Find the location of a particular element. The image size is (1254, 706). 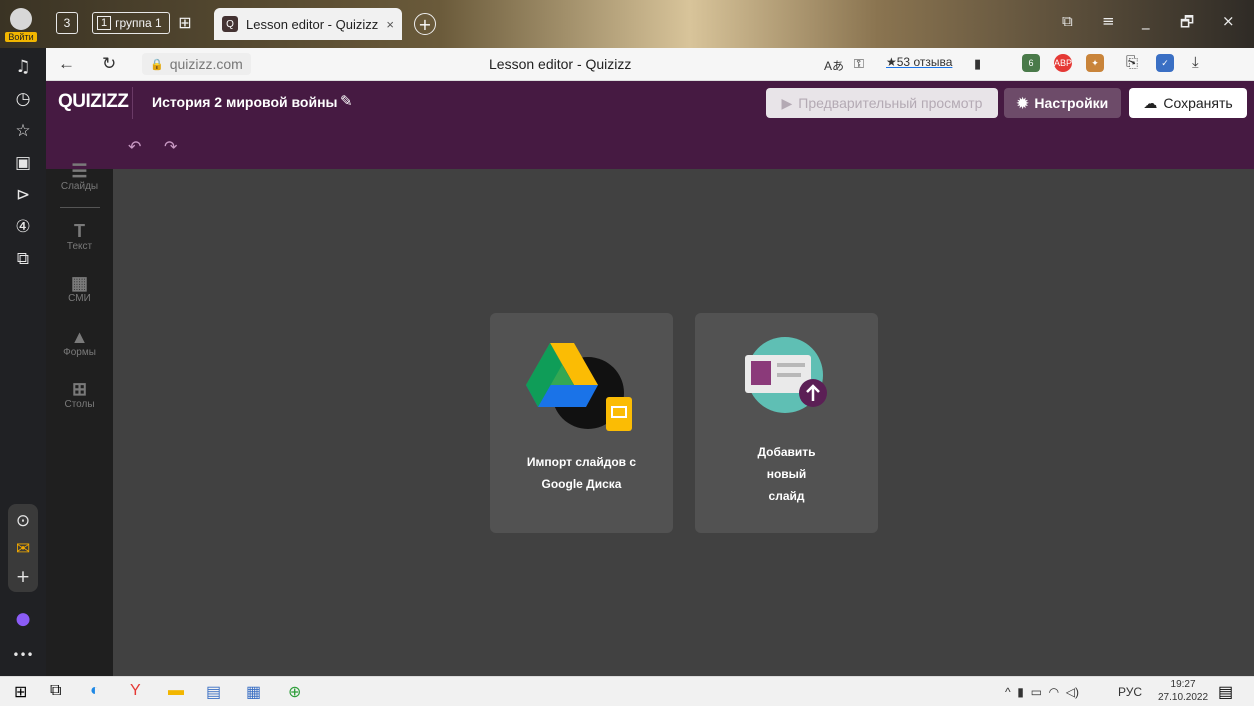

star-icon: ☆ is located at coordinates (23, 131).